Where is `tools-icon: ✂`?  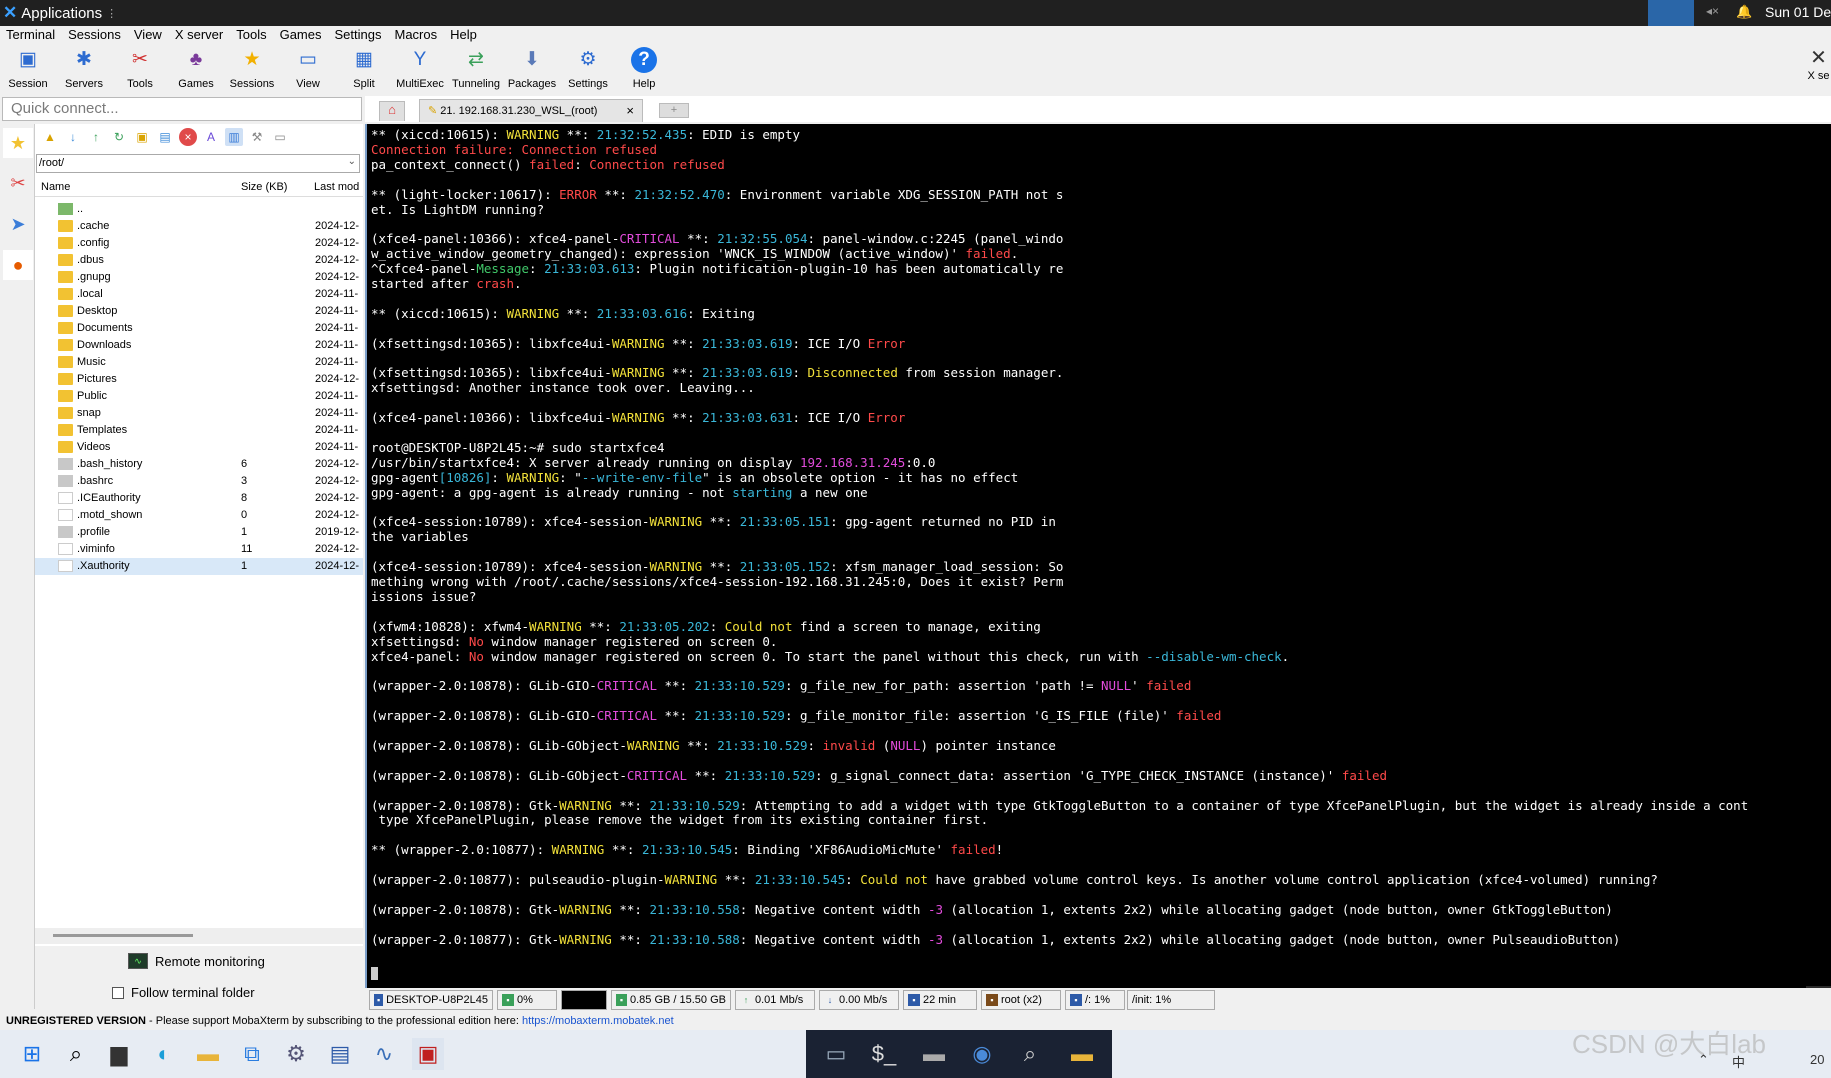
tools-icon: ✂ is located at coordinates (18, 183).